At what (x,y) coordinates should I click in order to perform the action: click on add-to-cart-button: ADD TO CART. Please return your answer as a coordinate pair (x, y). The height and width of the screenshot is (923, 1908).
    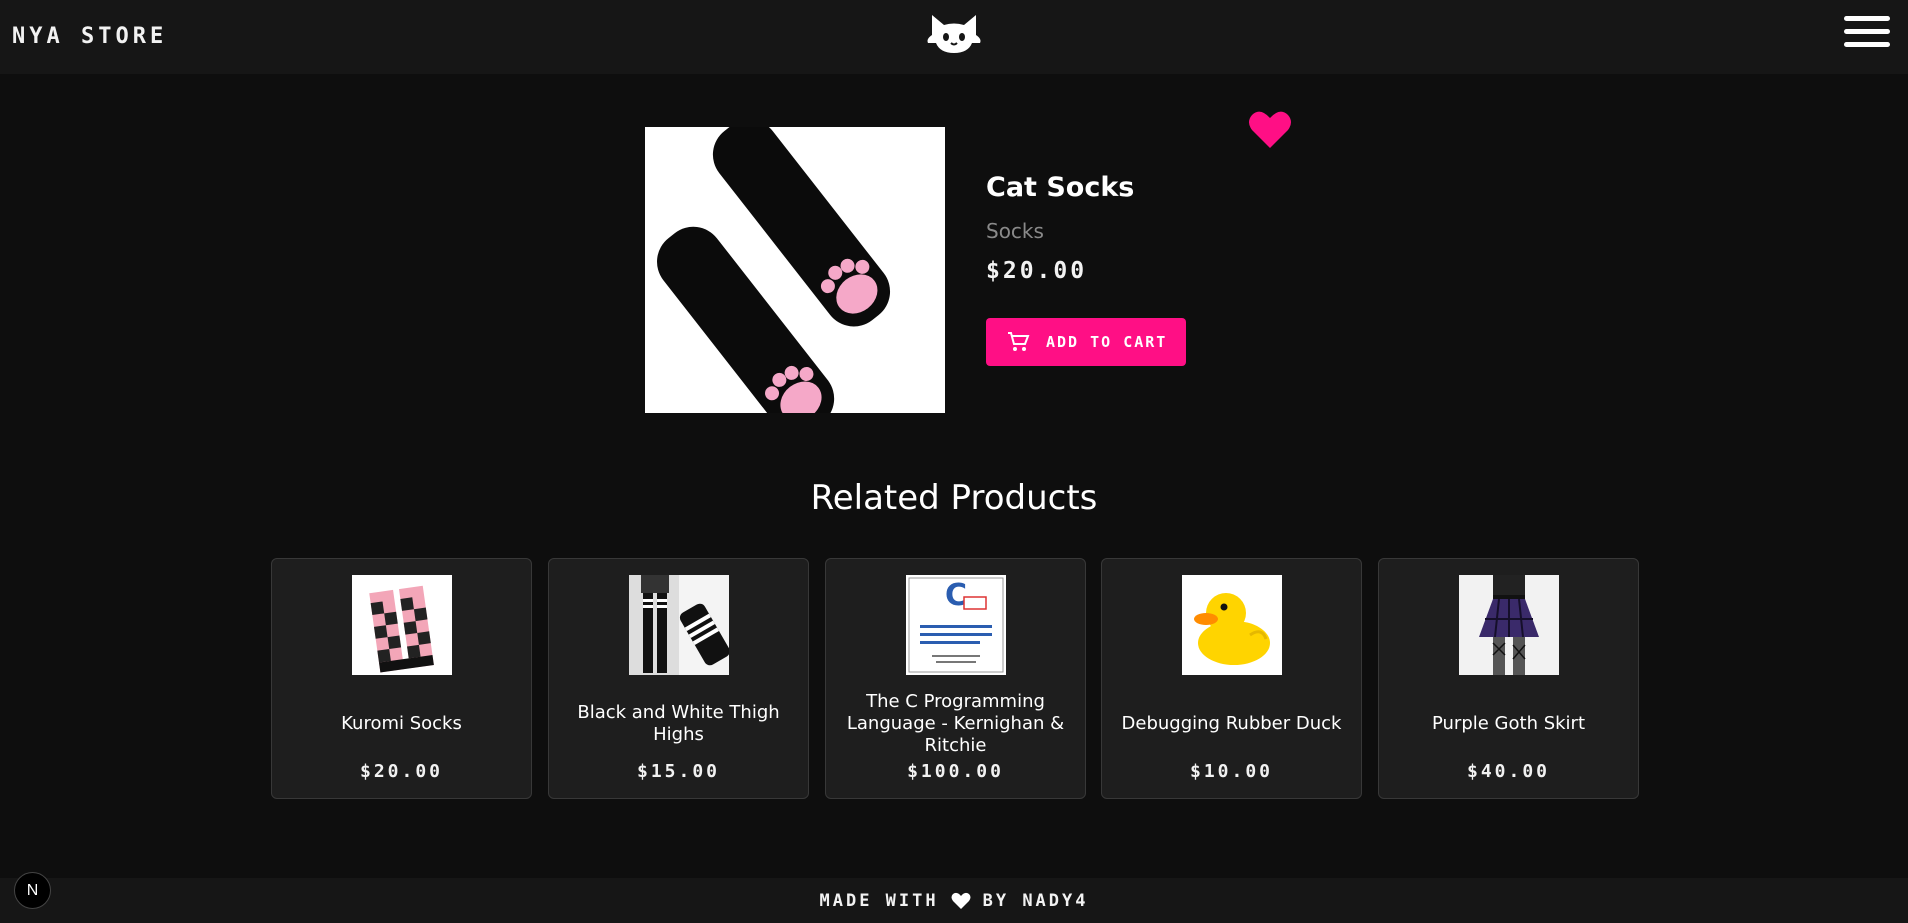
    Looking at the image, I should click on (1086, 342).